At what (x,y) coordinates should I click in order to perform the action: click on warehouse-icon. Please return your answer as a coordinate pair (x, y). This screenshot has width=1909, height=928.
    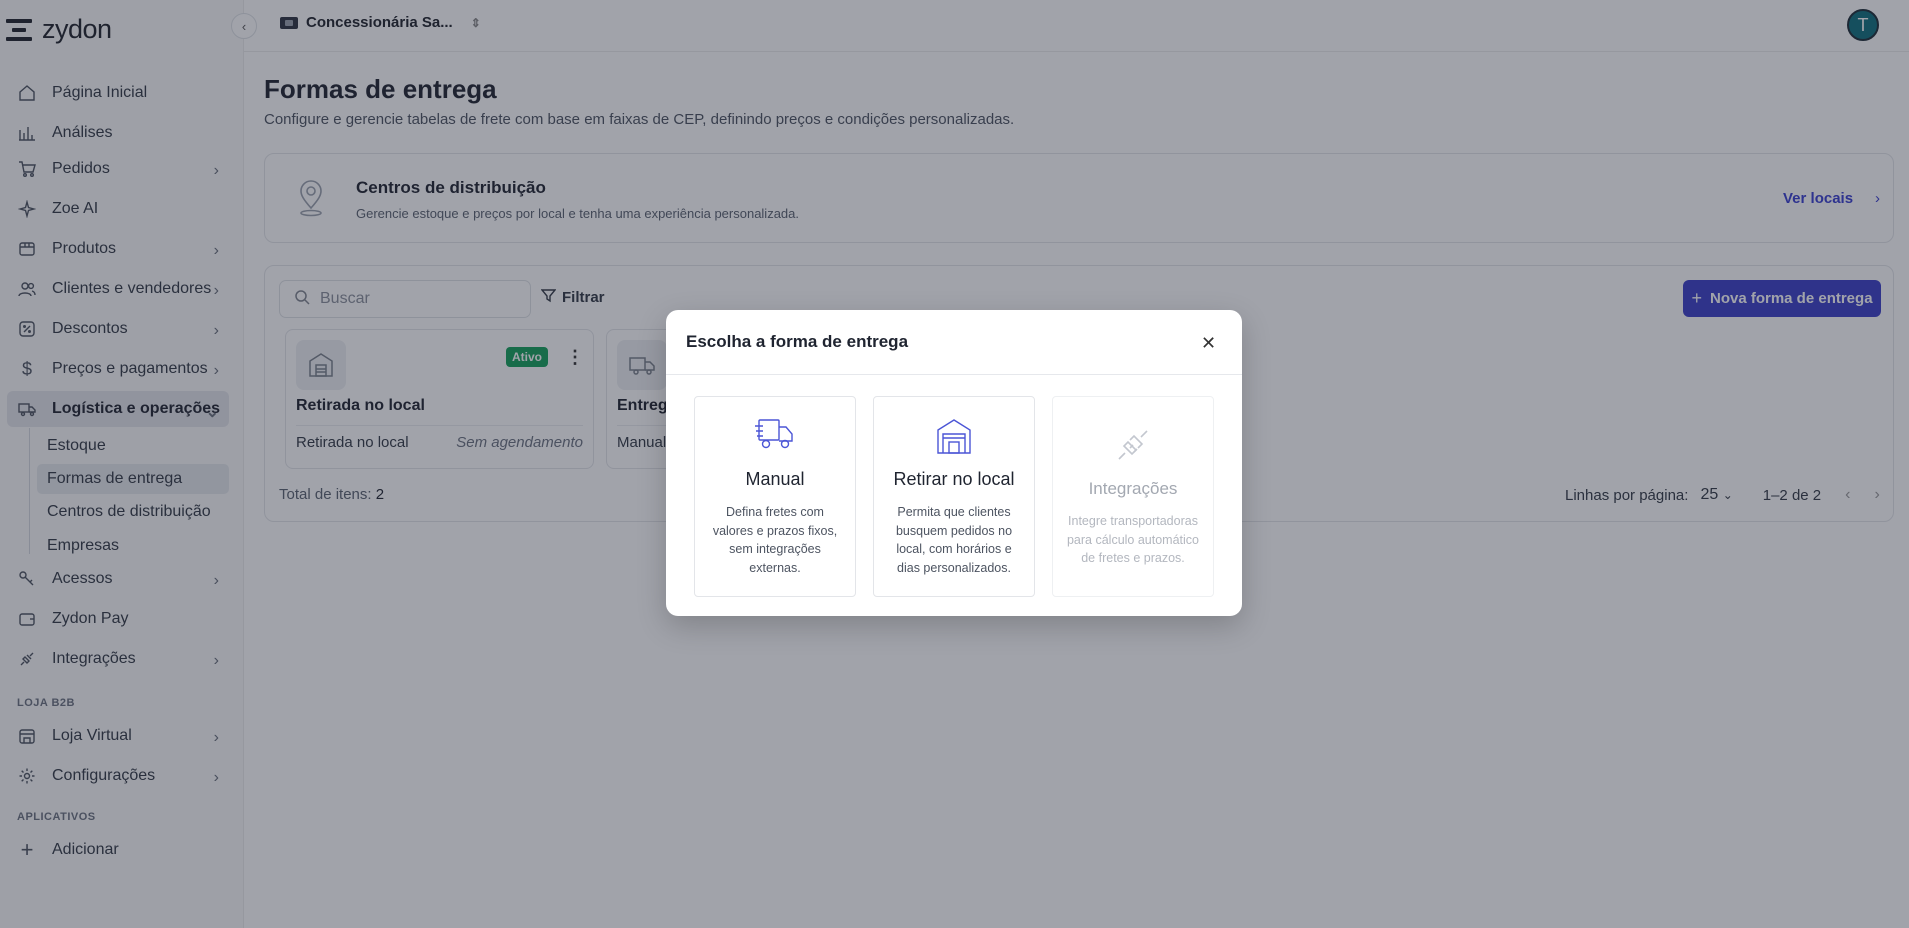
    Looking at the image, I should click on (954, 436).